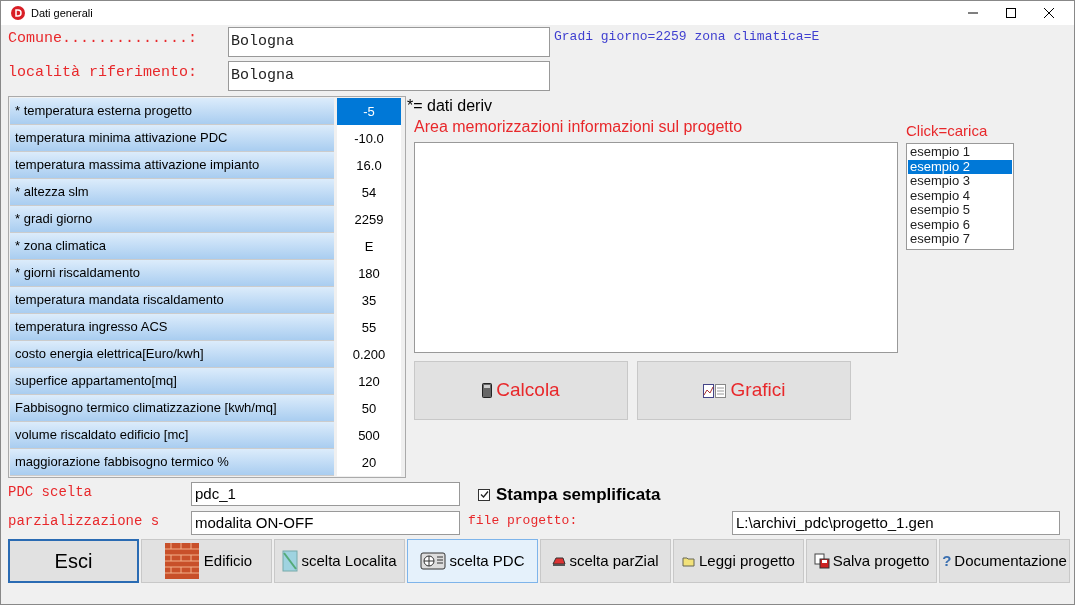 This screenshot has width=1075, height=605. Describe the element at coordinates (172, 435) in the screenshot. I see `parameter-label: volume riscaldato edificio [mc]` at that location.